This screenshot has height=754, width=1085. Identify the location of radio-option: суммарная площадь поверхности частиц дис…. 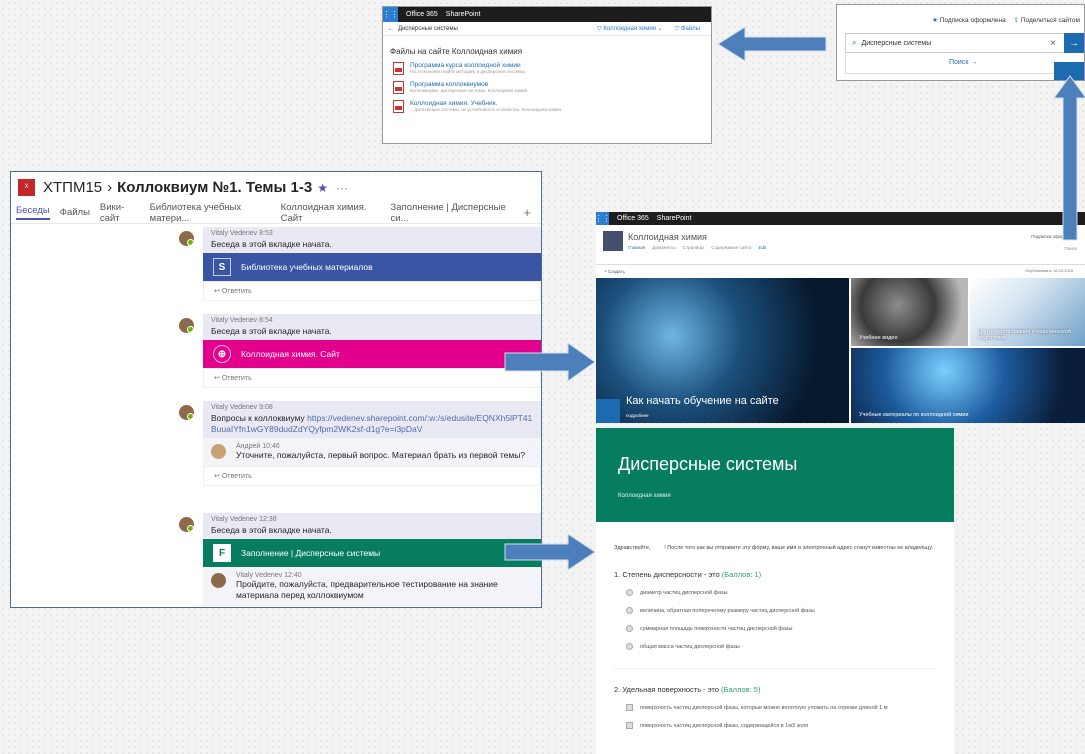
(781, 628).